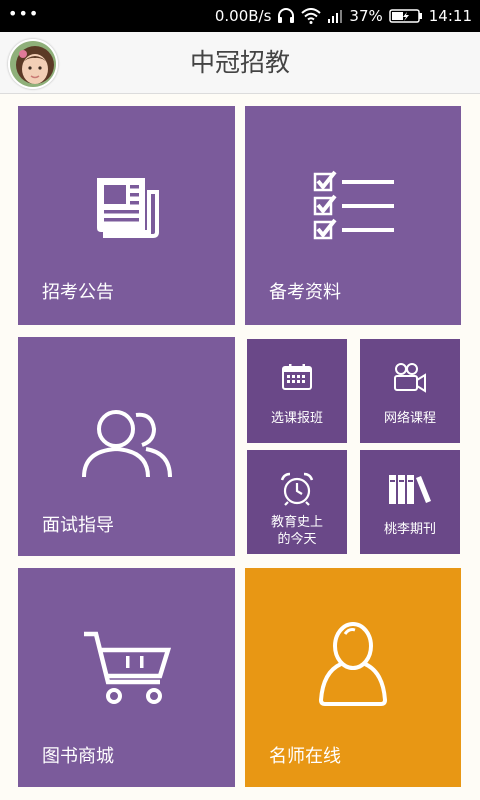 This screenshot has height=800, width=480. What do you see at coordinates (128, 670) in the screenshot?
I see `shopping-cart-icon` at bounding box center [128, 670].